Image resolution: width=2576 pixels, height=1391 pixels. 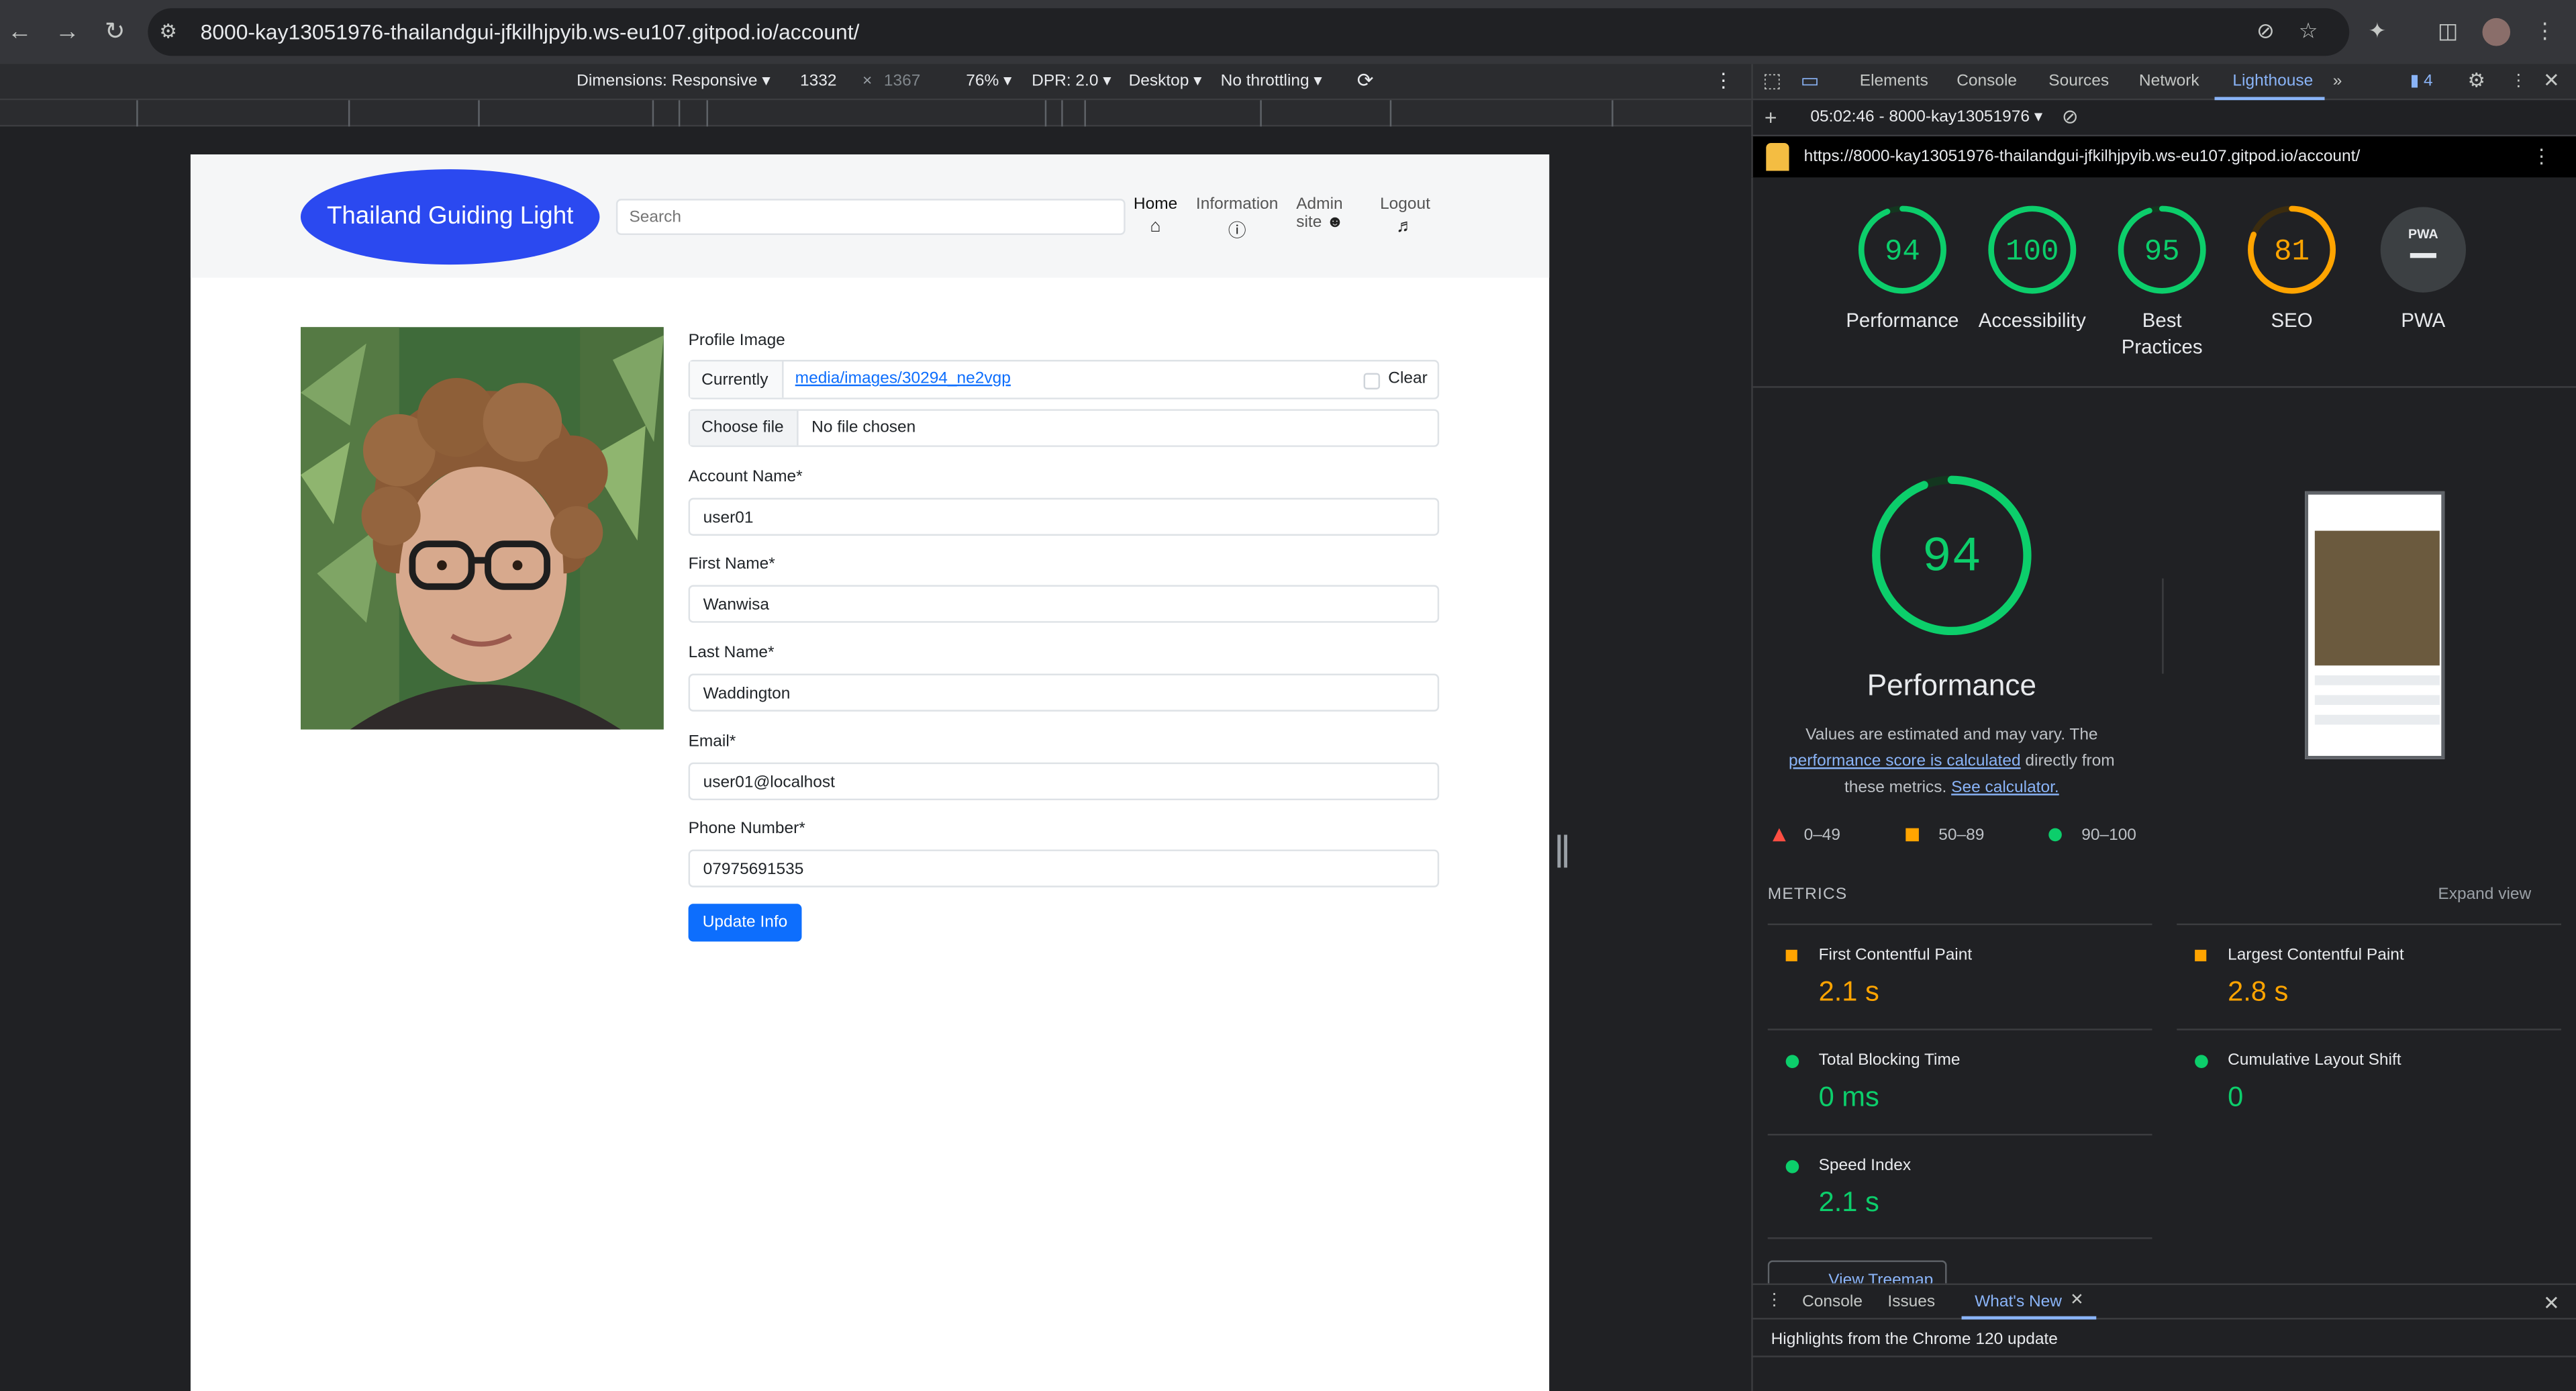 I want to click on close-devtools-icon: ✕, so click(x=2551, y=80).